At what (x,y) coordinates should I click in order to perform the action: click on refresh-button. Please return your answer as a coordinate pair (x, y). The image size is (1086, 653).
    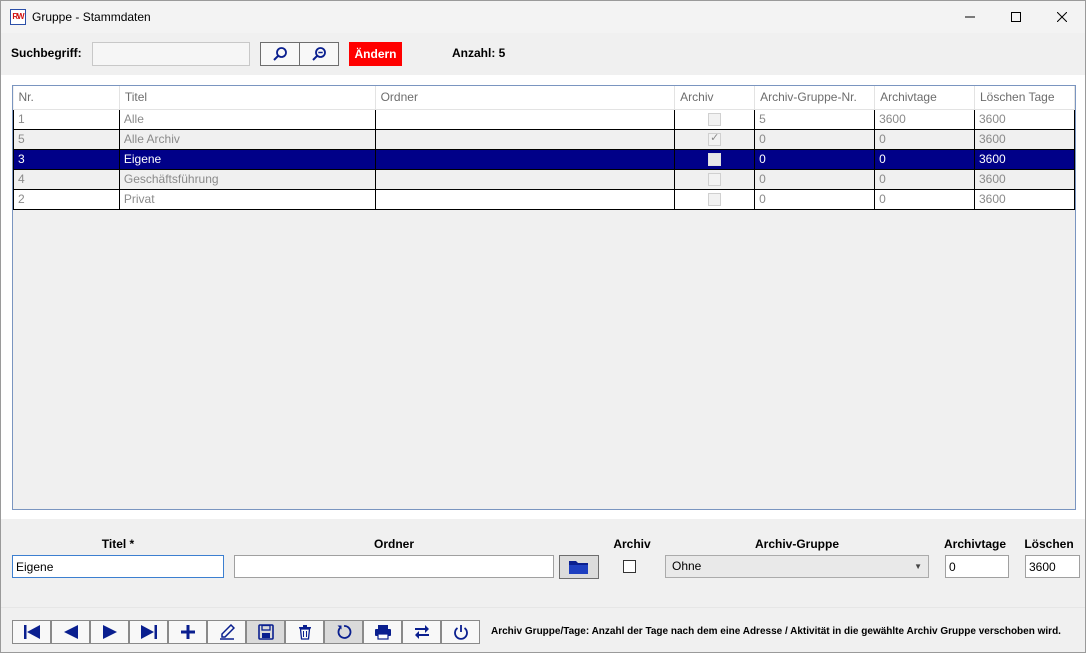
    Looking at the image, I should click on (343, 632).